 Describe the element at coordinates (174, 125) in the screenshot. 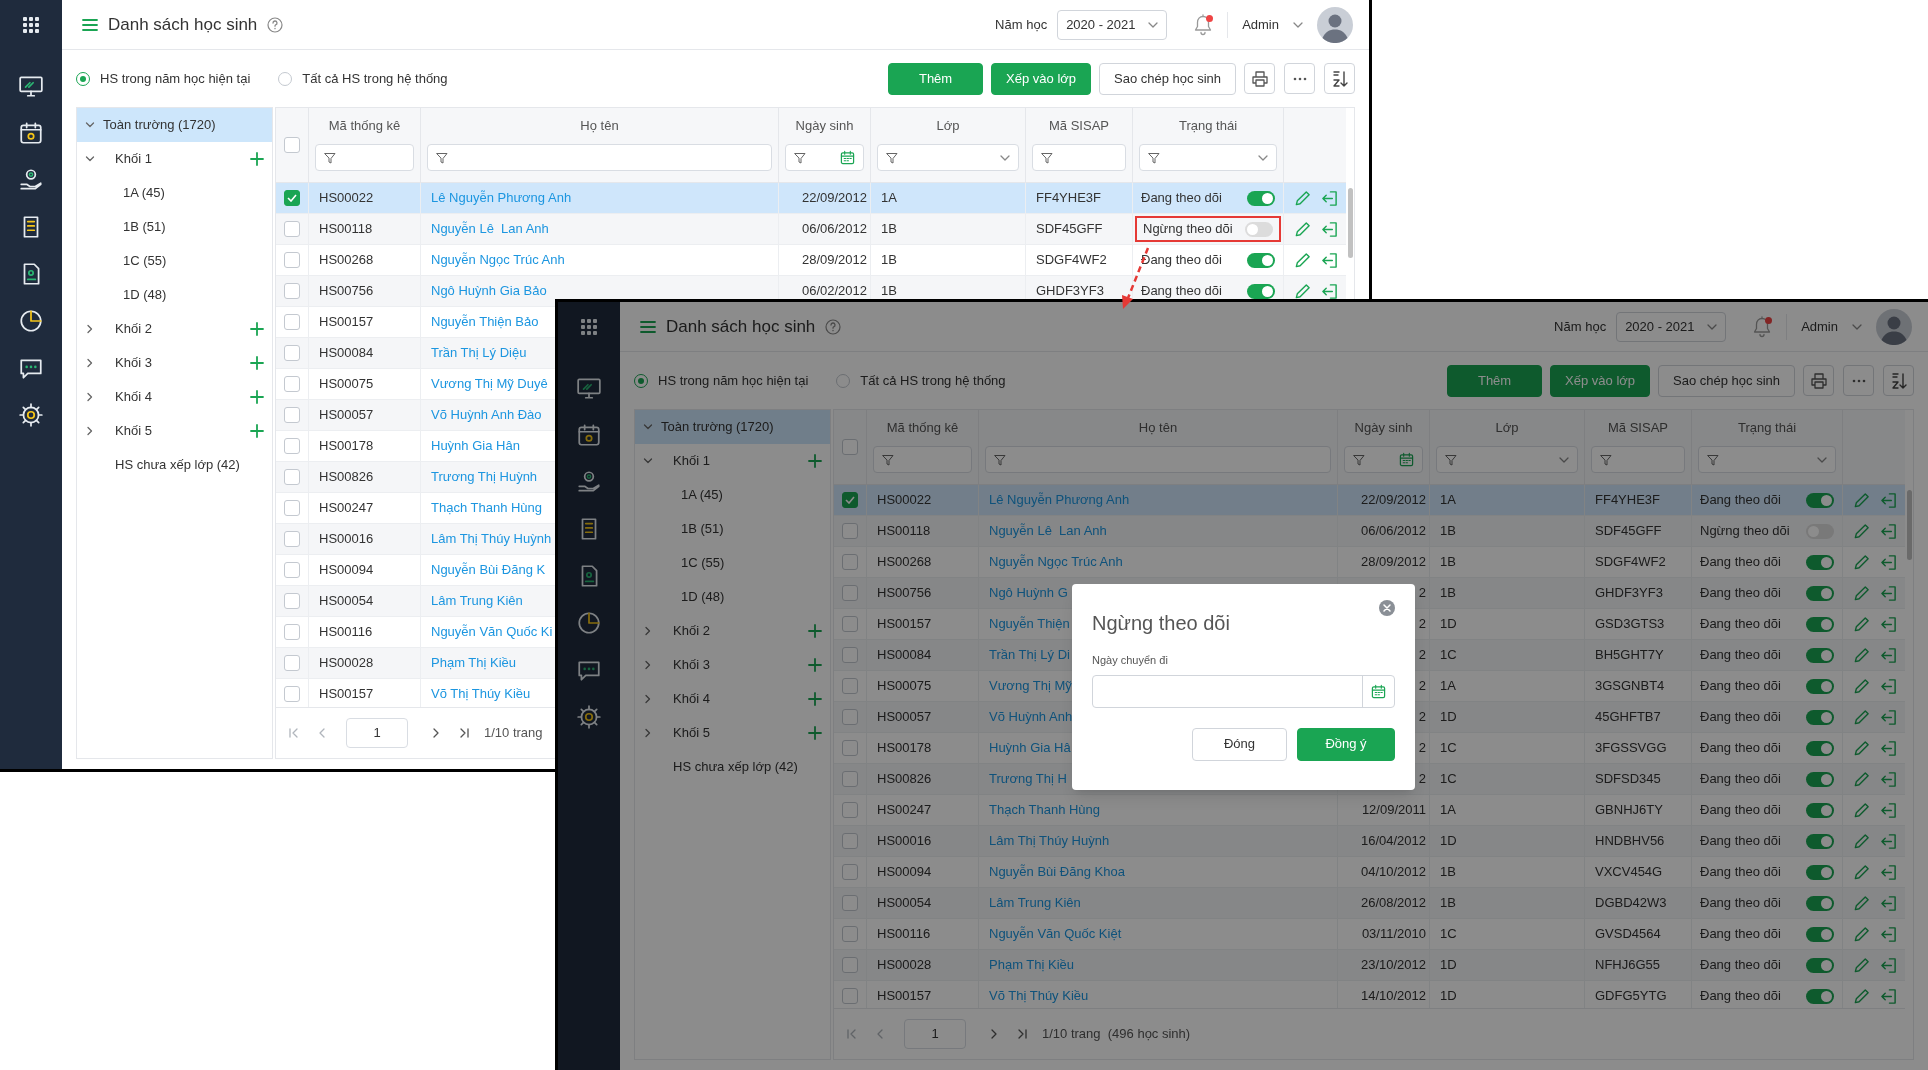

I see `tree-item: Toàn trường (1720)` at that location.